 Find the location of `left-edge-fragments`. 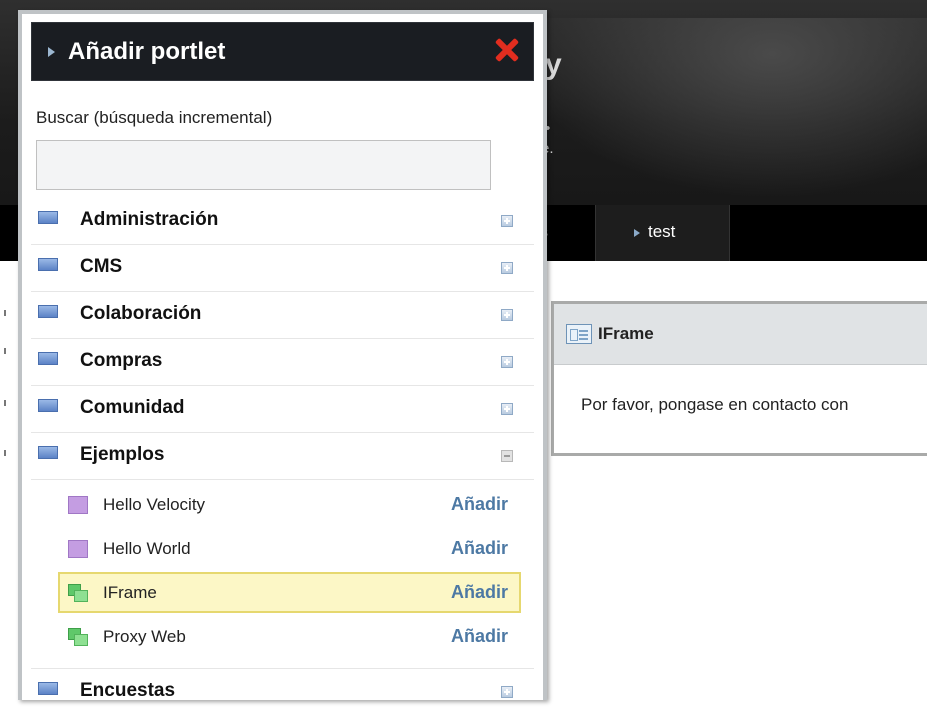

left-edge-fragments is located at coordinates (6, 380).